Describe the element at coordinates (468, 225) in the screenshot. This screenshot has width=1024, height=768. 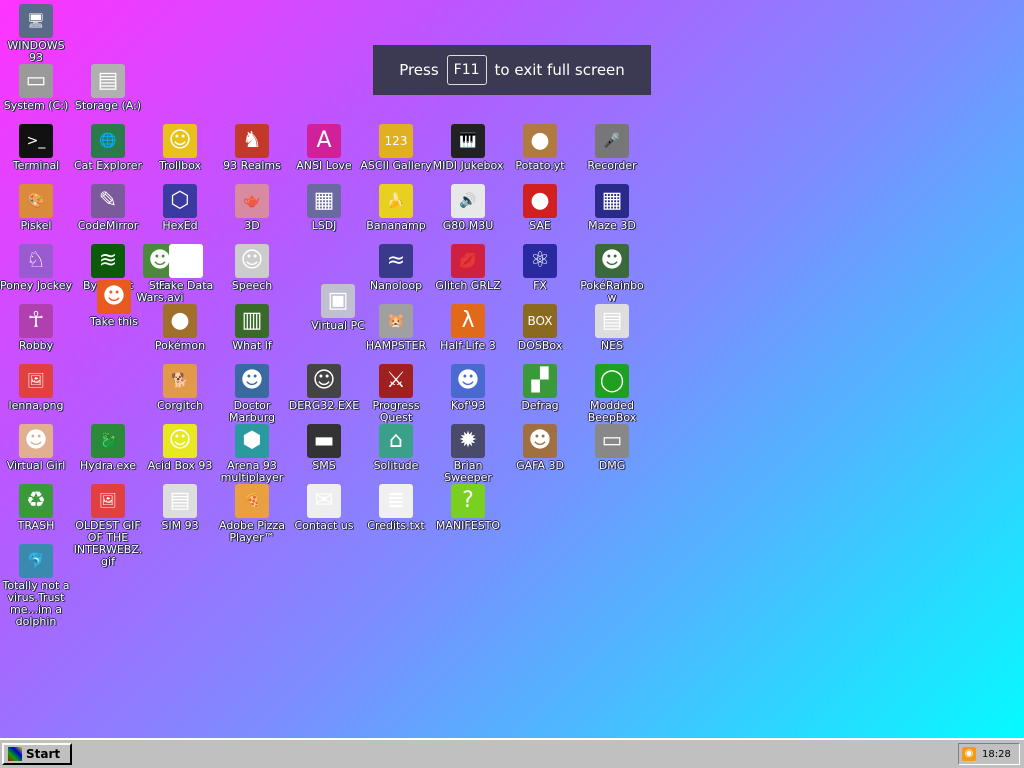
I see `desktop-icon-label: G80.M3U` at that location.